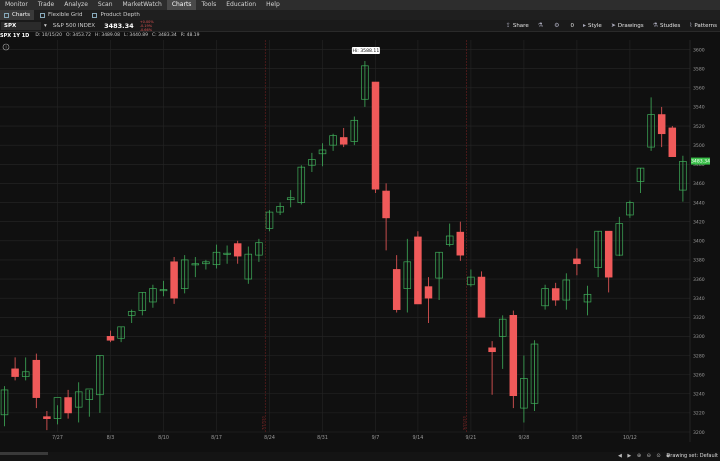 Image resolution: width=720 pixels, height=461 pixels. Describe the element at coordinates (699, 50) in the screenshot. I see `y-tick-label: 3600` at that location.